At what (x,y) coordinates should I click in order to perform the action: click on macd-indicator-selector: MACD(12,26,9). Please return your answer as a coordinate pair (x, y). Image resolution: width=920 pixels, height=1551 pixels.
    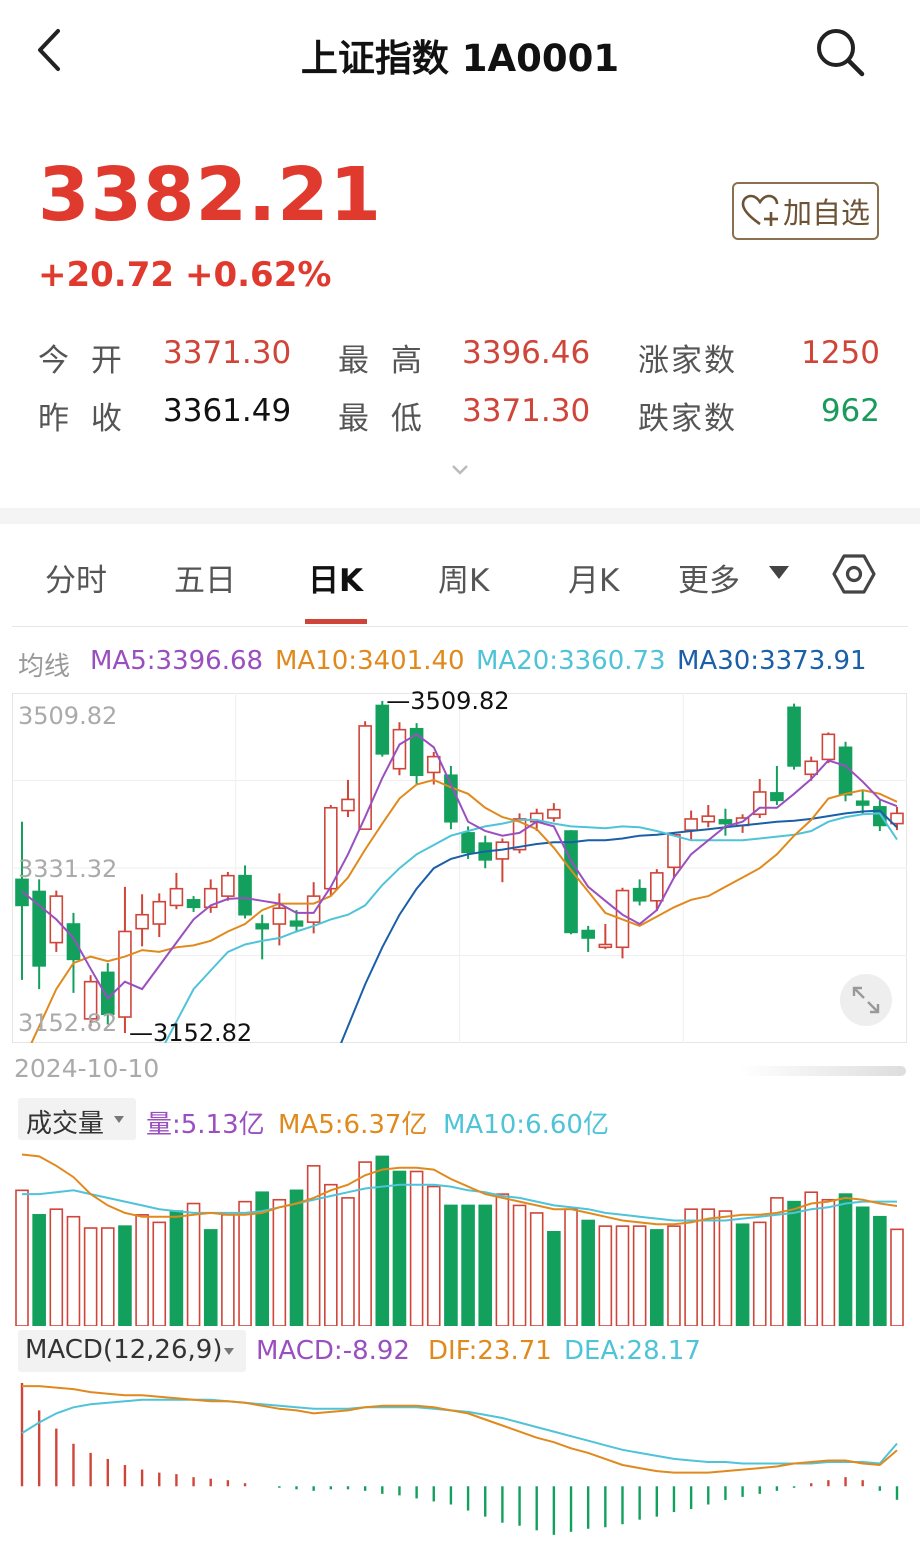
    Looking at the image, I should click on (132, 1351).